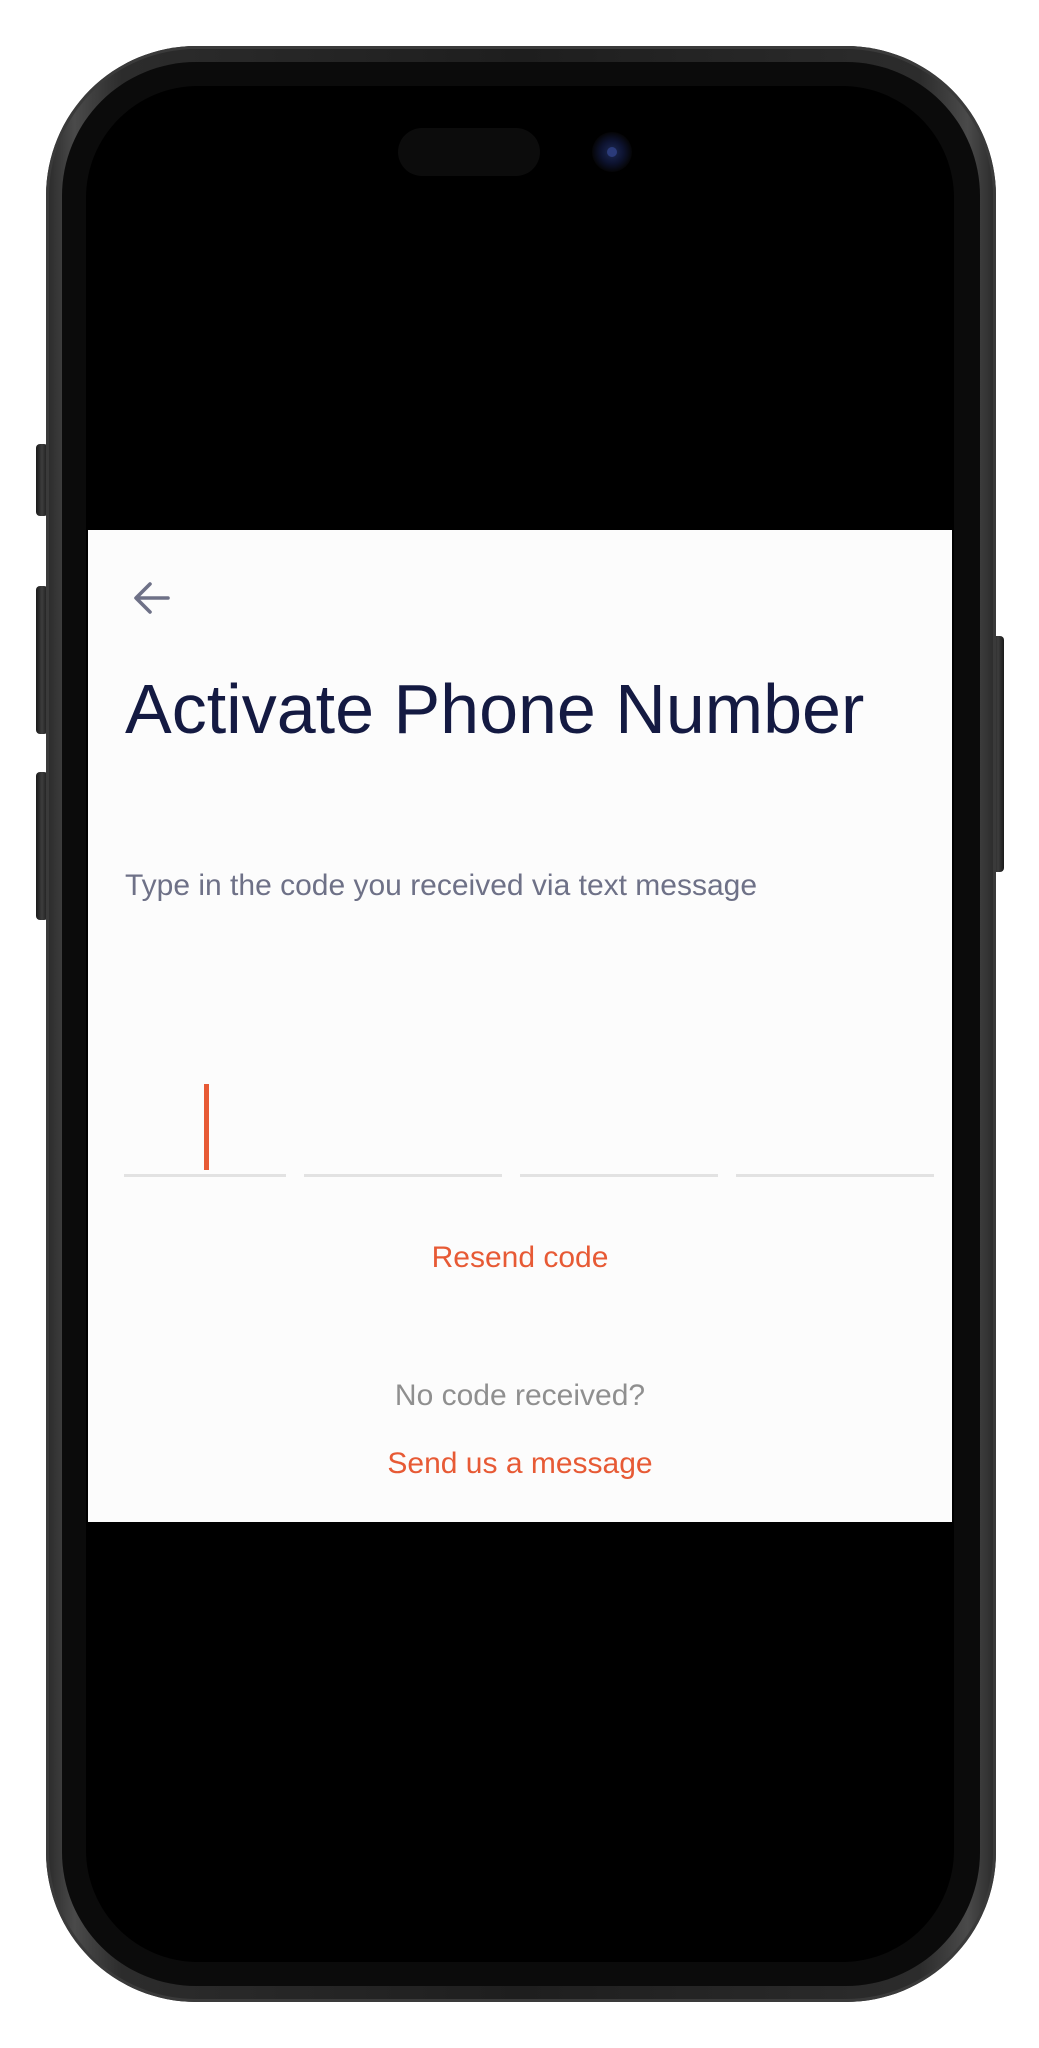 This screenshot has width=1039, height=2048. I want to click on resend-code-link: Resend code, so click(520, 1258).